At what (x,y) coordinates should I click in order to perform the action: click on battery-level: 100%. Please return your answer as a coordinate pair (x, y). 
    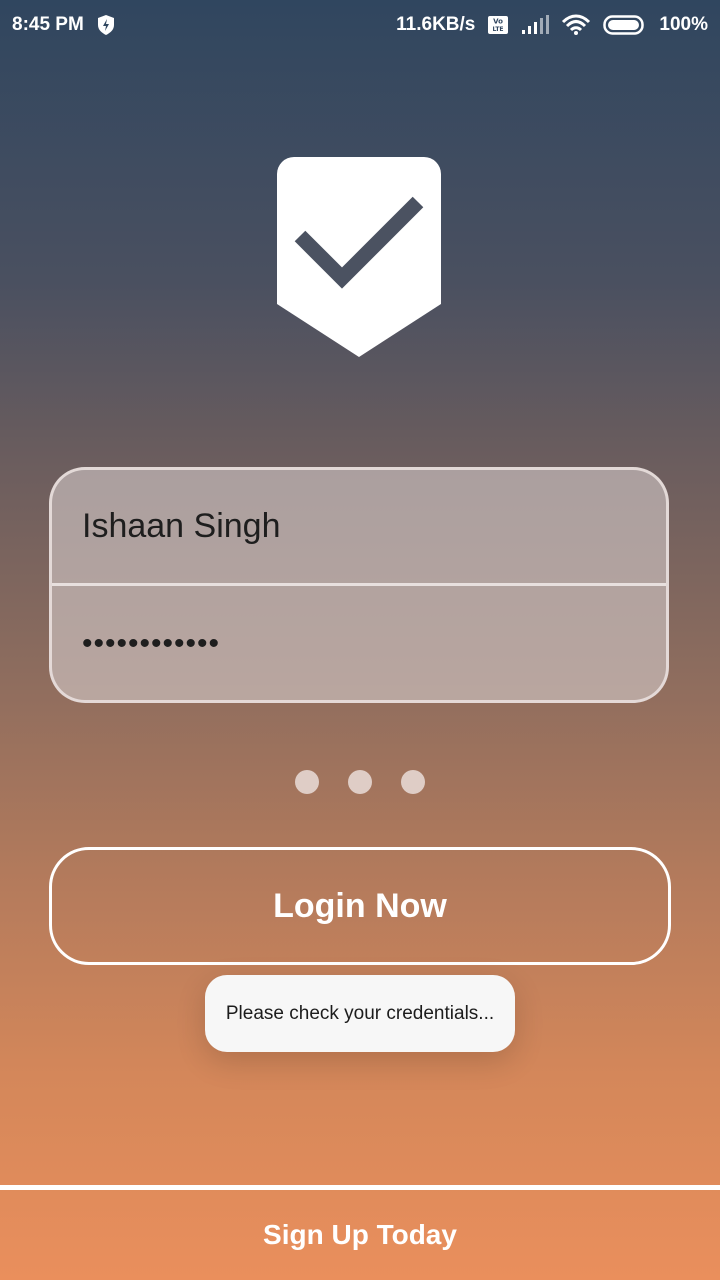
    Looking at the image, I should click on (683, 24).